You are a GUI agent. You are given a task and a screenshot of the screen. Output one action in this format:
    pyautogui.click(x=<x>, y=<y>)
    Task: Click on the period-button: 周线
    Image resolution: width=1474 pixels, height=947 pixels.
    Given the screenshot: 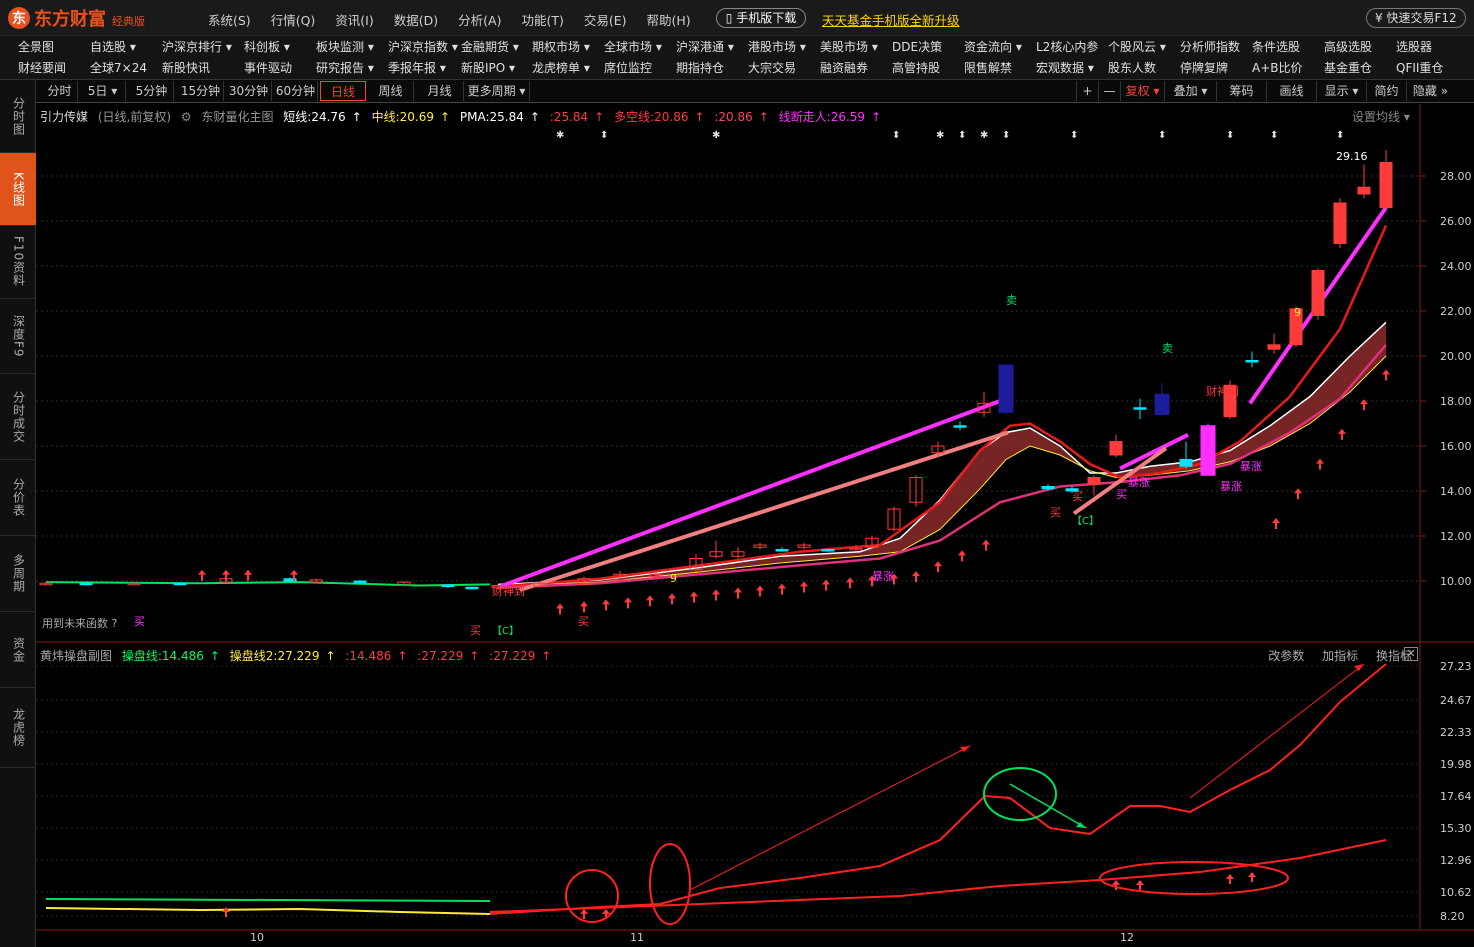 What is the action you would take?
    pyautogui.click(x=391, y=91)
    